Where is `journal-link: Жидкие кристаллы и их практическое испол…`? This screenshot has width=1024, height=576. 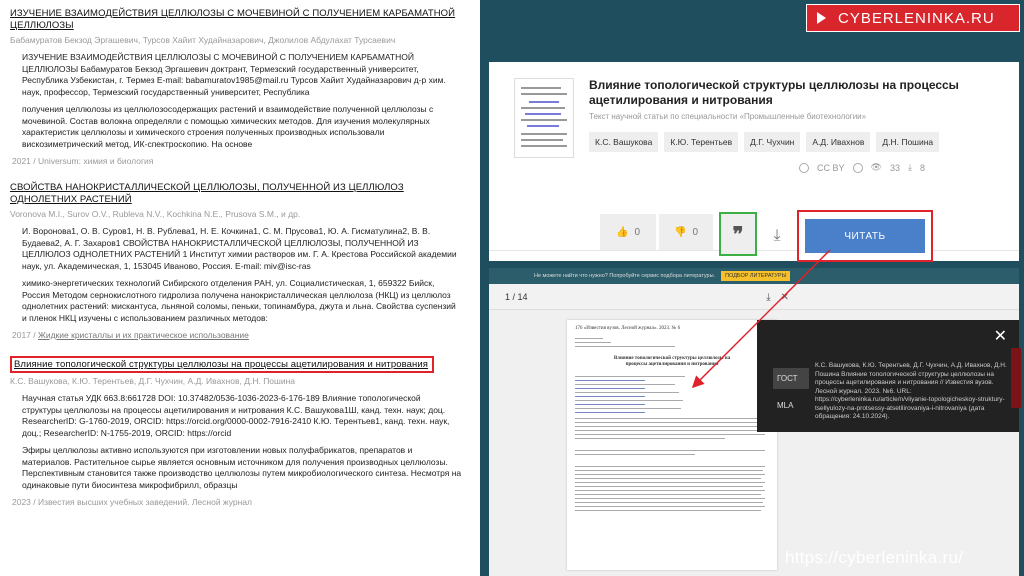
journal-link: Жидкие кристаллы и их практическое испол… is located at coordinates (143, 335).